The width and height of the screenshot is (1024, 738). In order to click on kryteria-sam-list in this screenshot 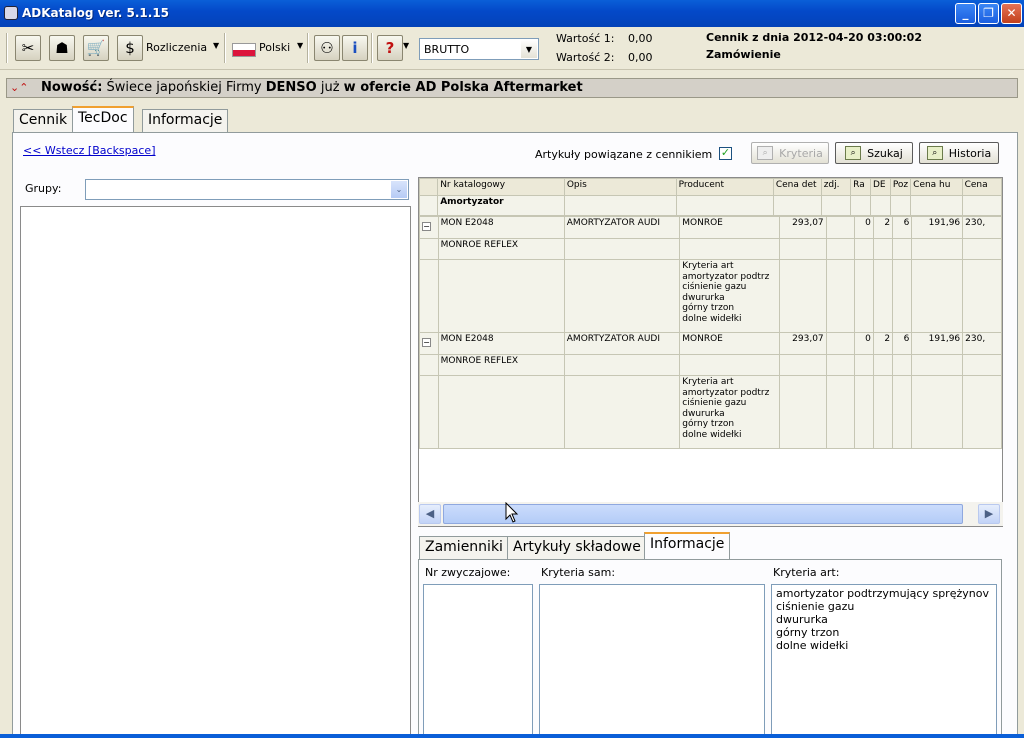, I will do `click(652, 661)`.